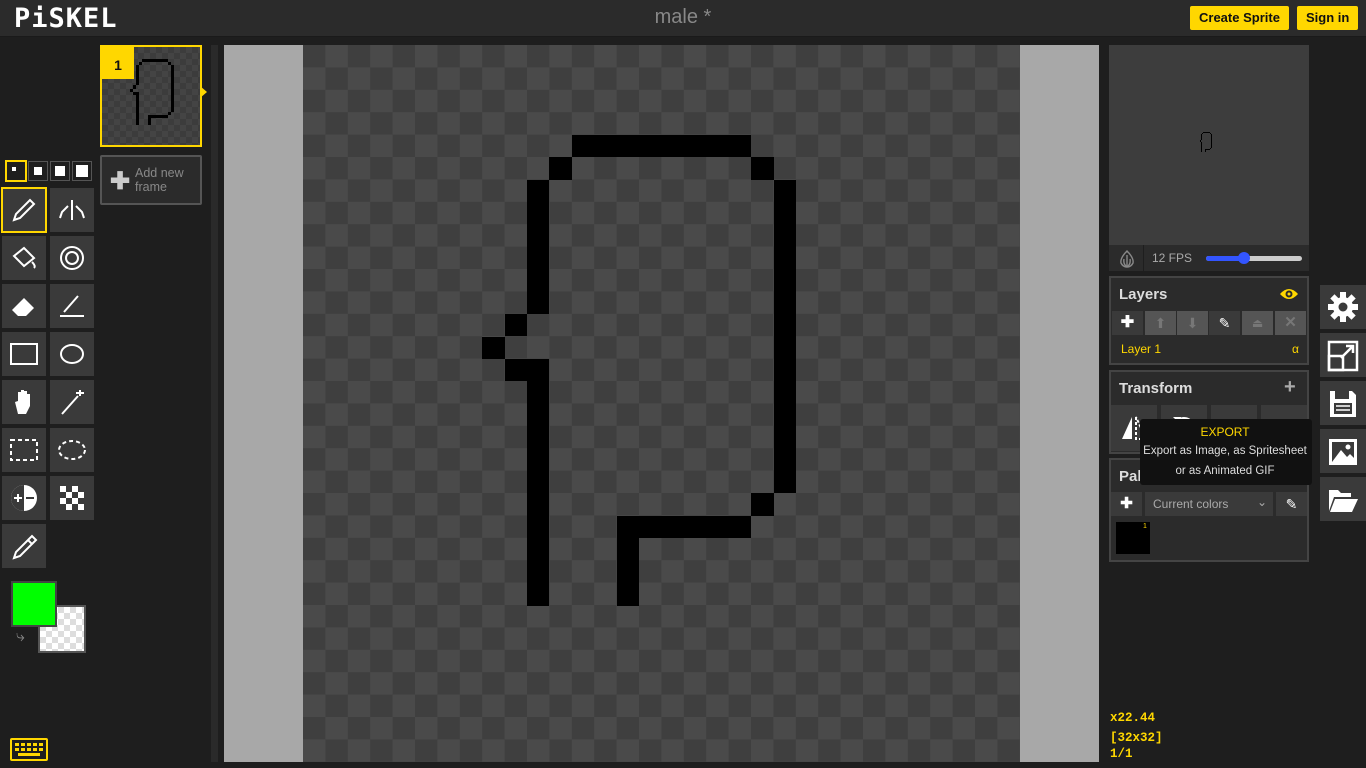 This screenshot has width=1366, height=768. Describe the element at coordinates (24, 402) in the screenshot. I see `move-tool` at that location.